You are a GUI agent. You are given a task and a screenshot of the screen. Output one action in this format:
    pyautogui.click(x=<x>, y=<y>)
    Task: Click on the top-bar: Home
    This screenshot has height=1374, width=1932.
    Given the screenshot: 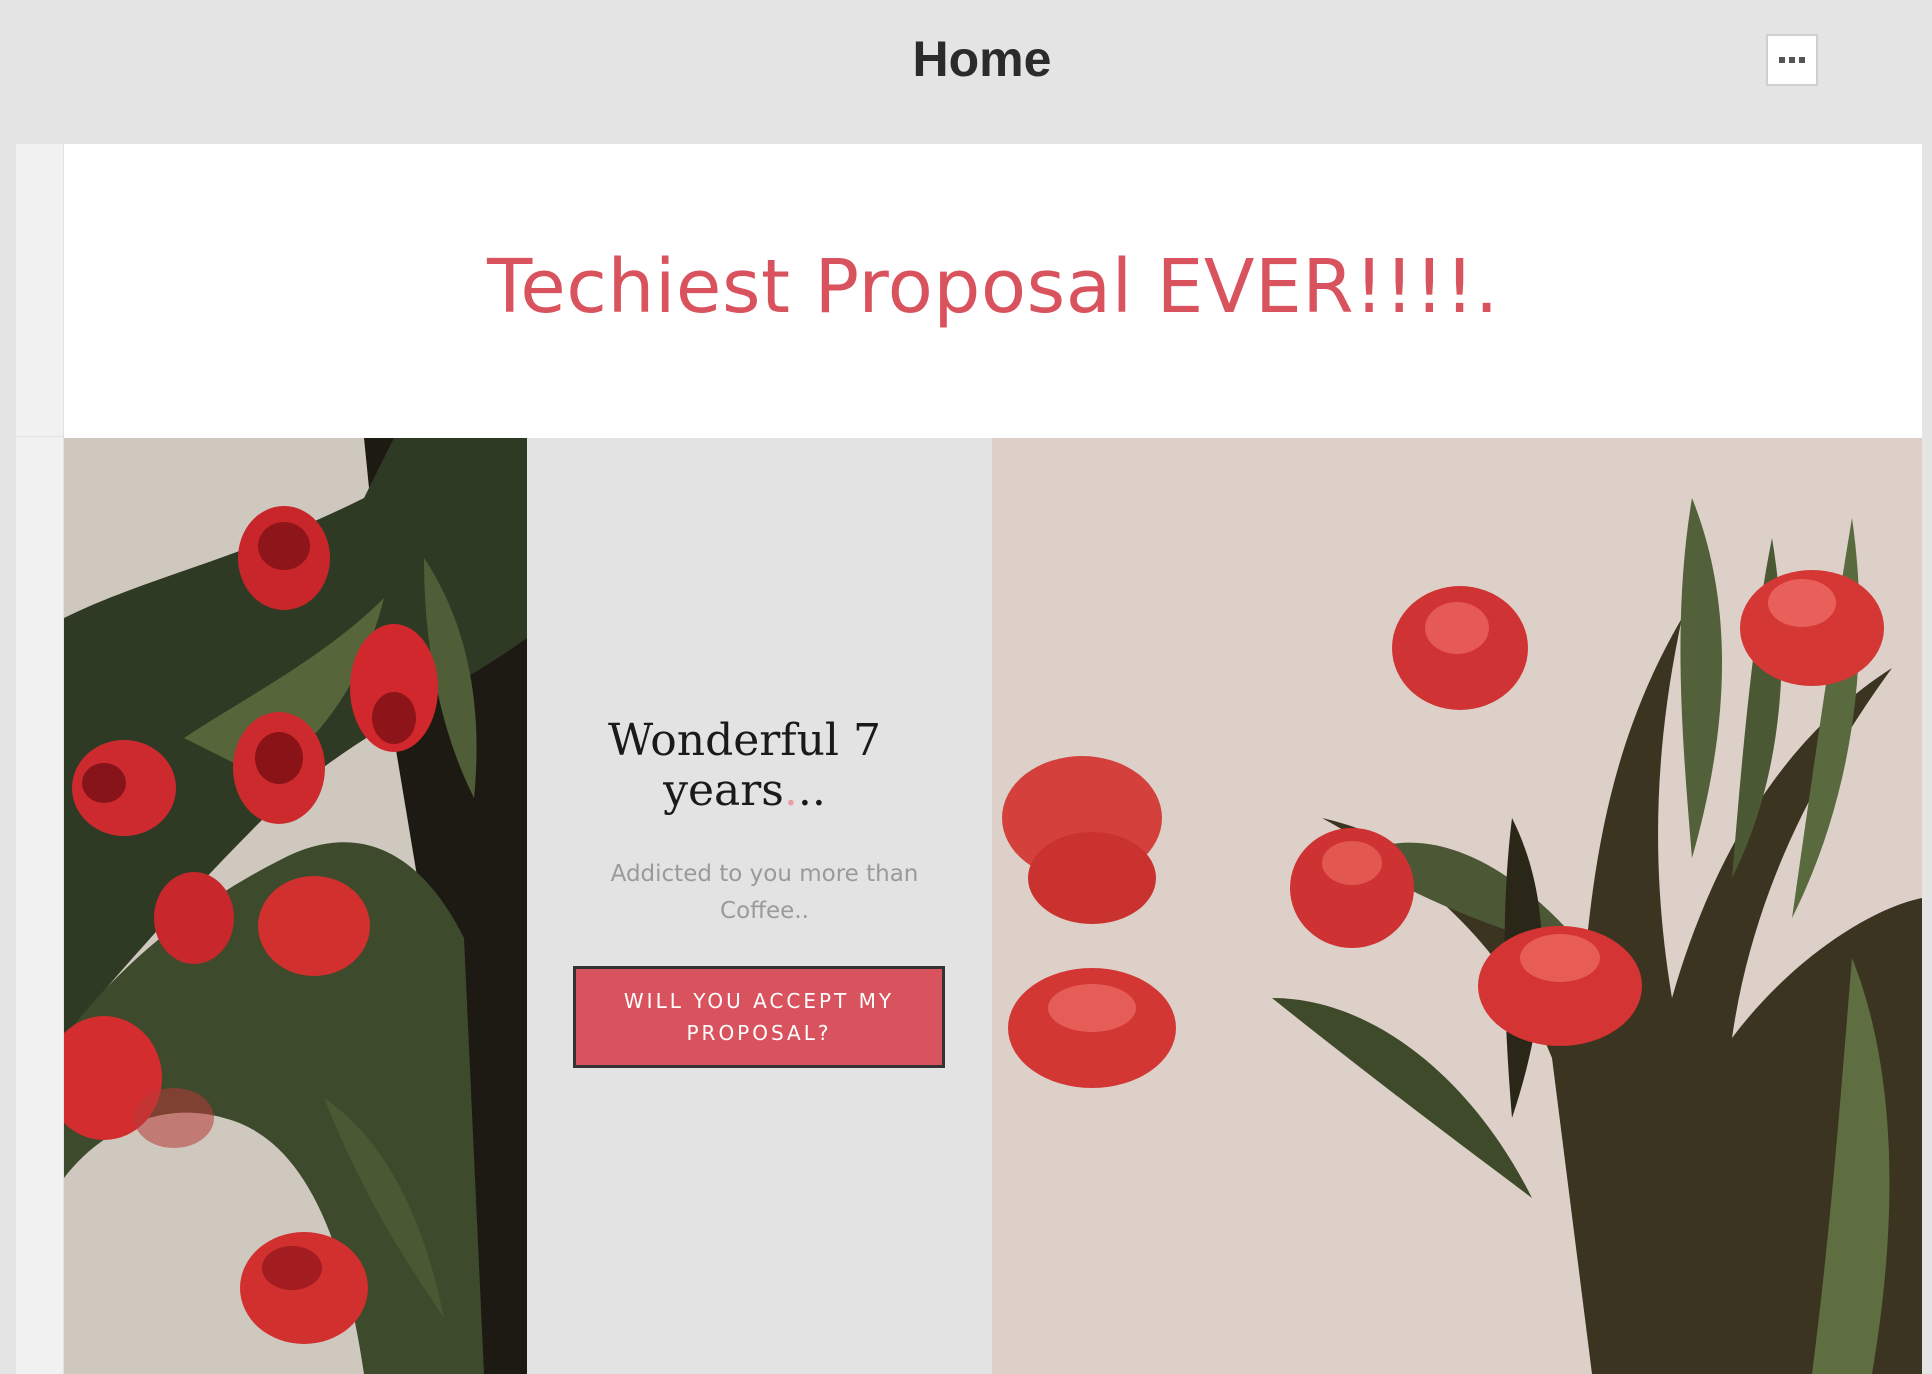 What is the action you would take?
    pyautogui.click(x=966, y=72)
    